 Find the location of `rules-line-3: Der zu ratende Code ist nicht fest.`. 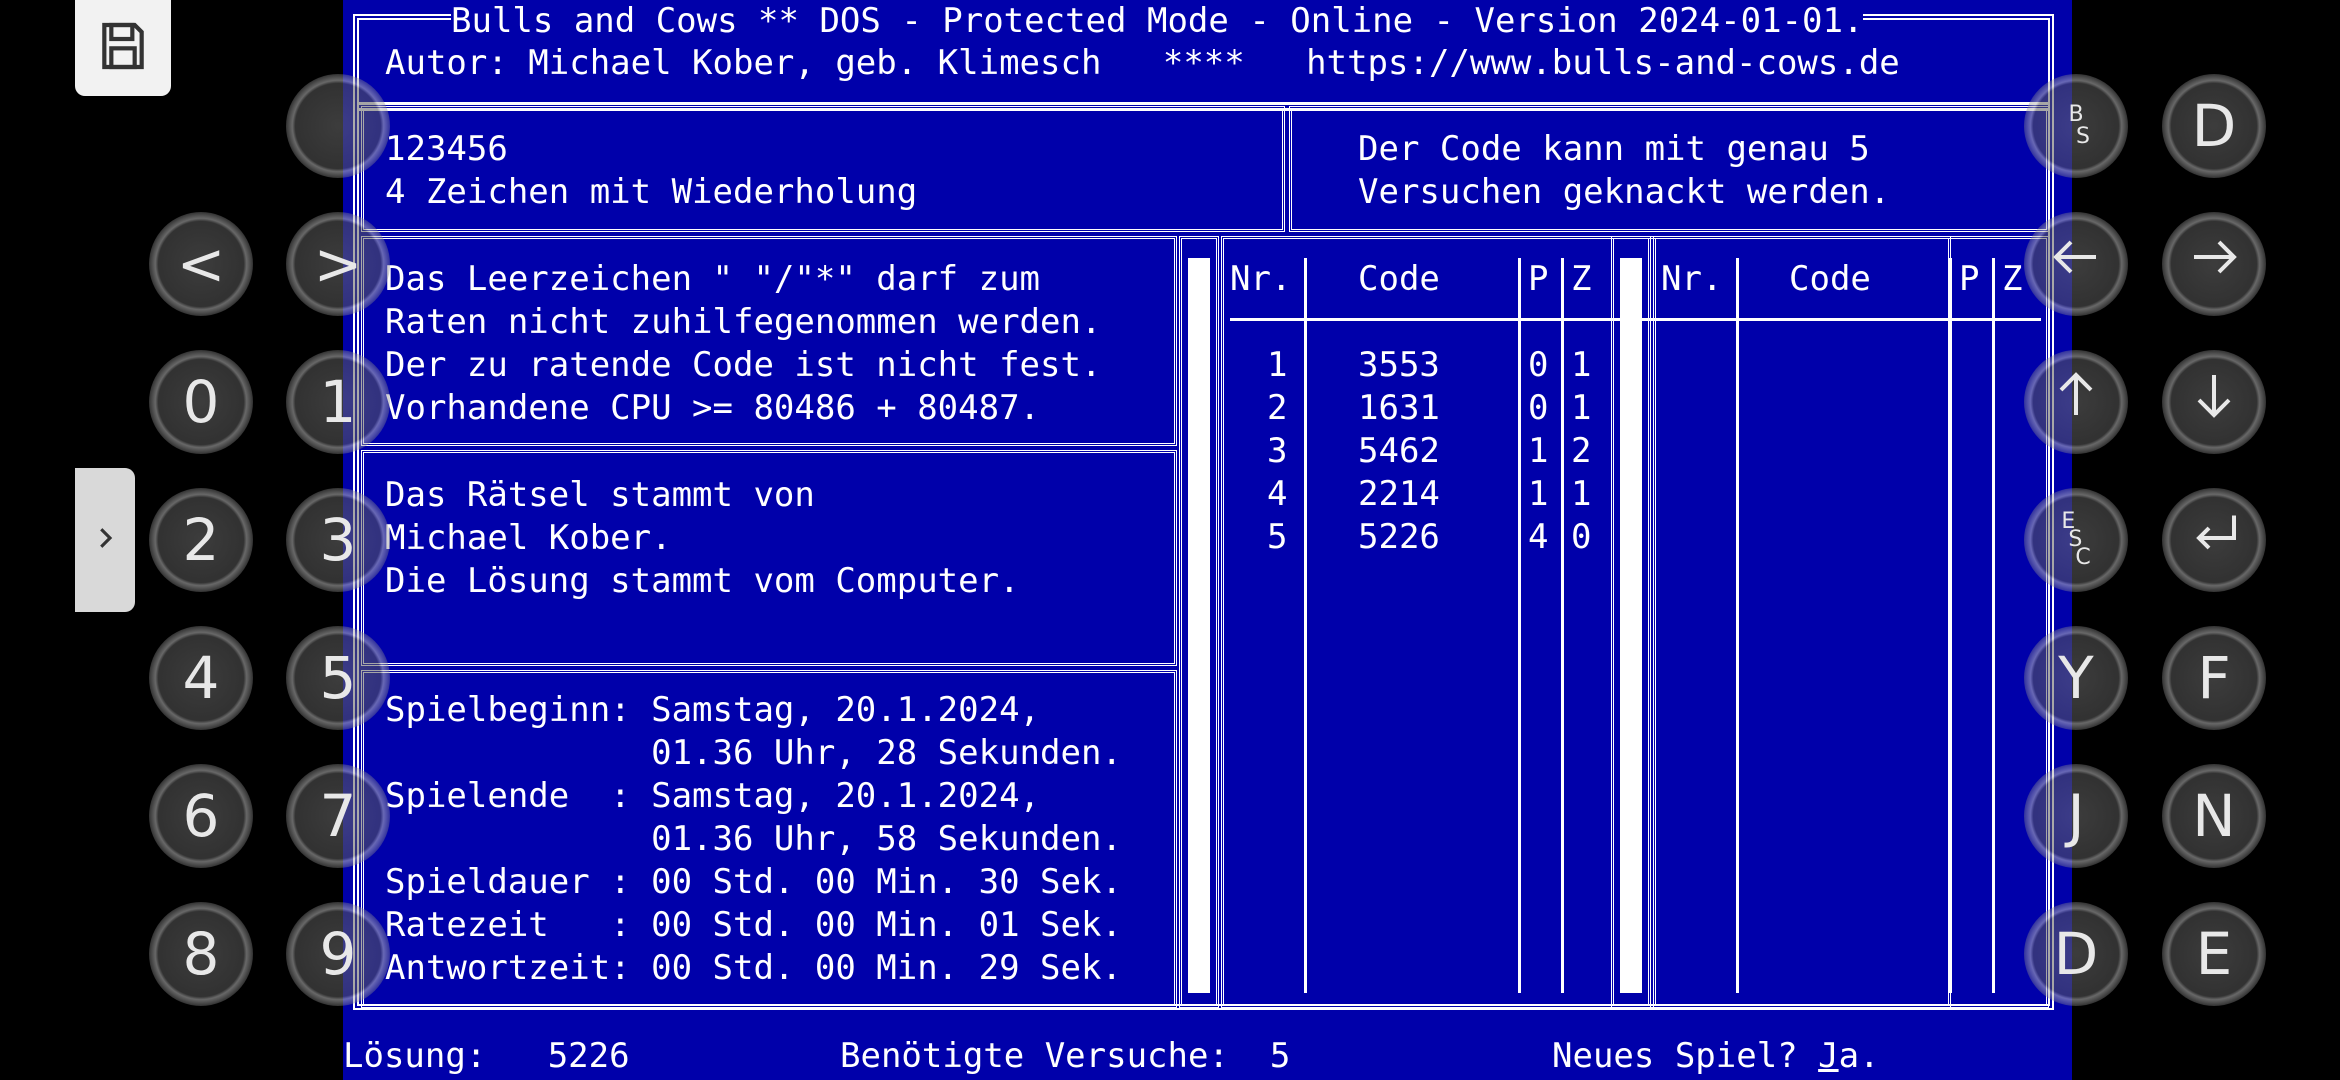

rules-line-3: Der zu ratende Code ist nicht fest. is located at coordinates (743, 365).